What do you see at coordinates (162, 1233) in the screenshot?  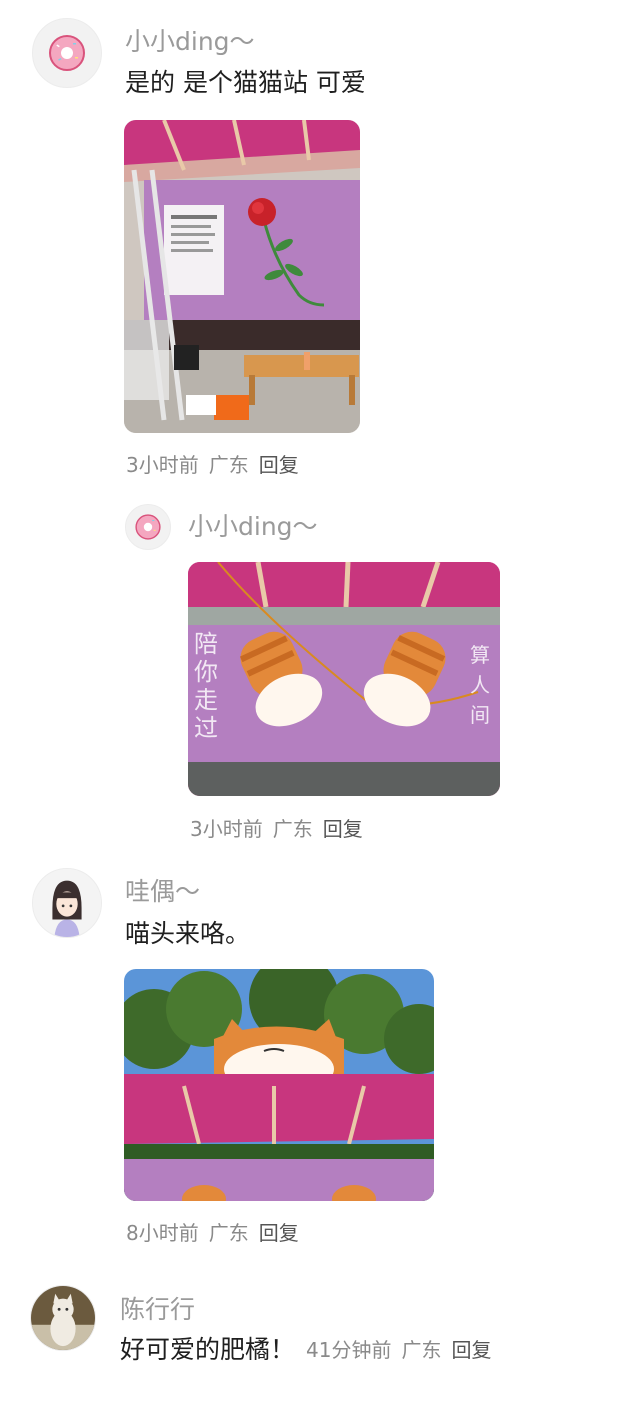 I see `timestamp: 8小时前` at bounding box center [162, 1233].